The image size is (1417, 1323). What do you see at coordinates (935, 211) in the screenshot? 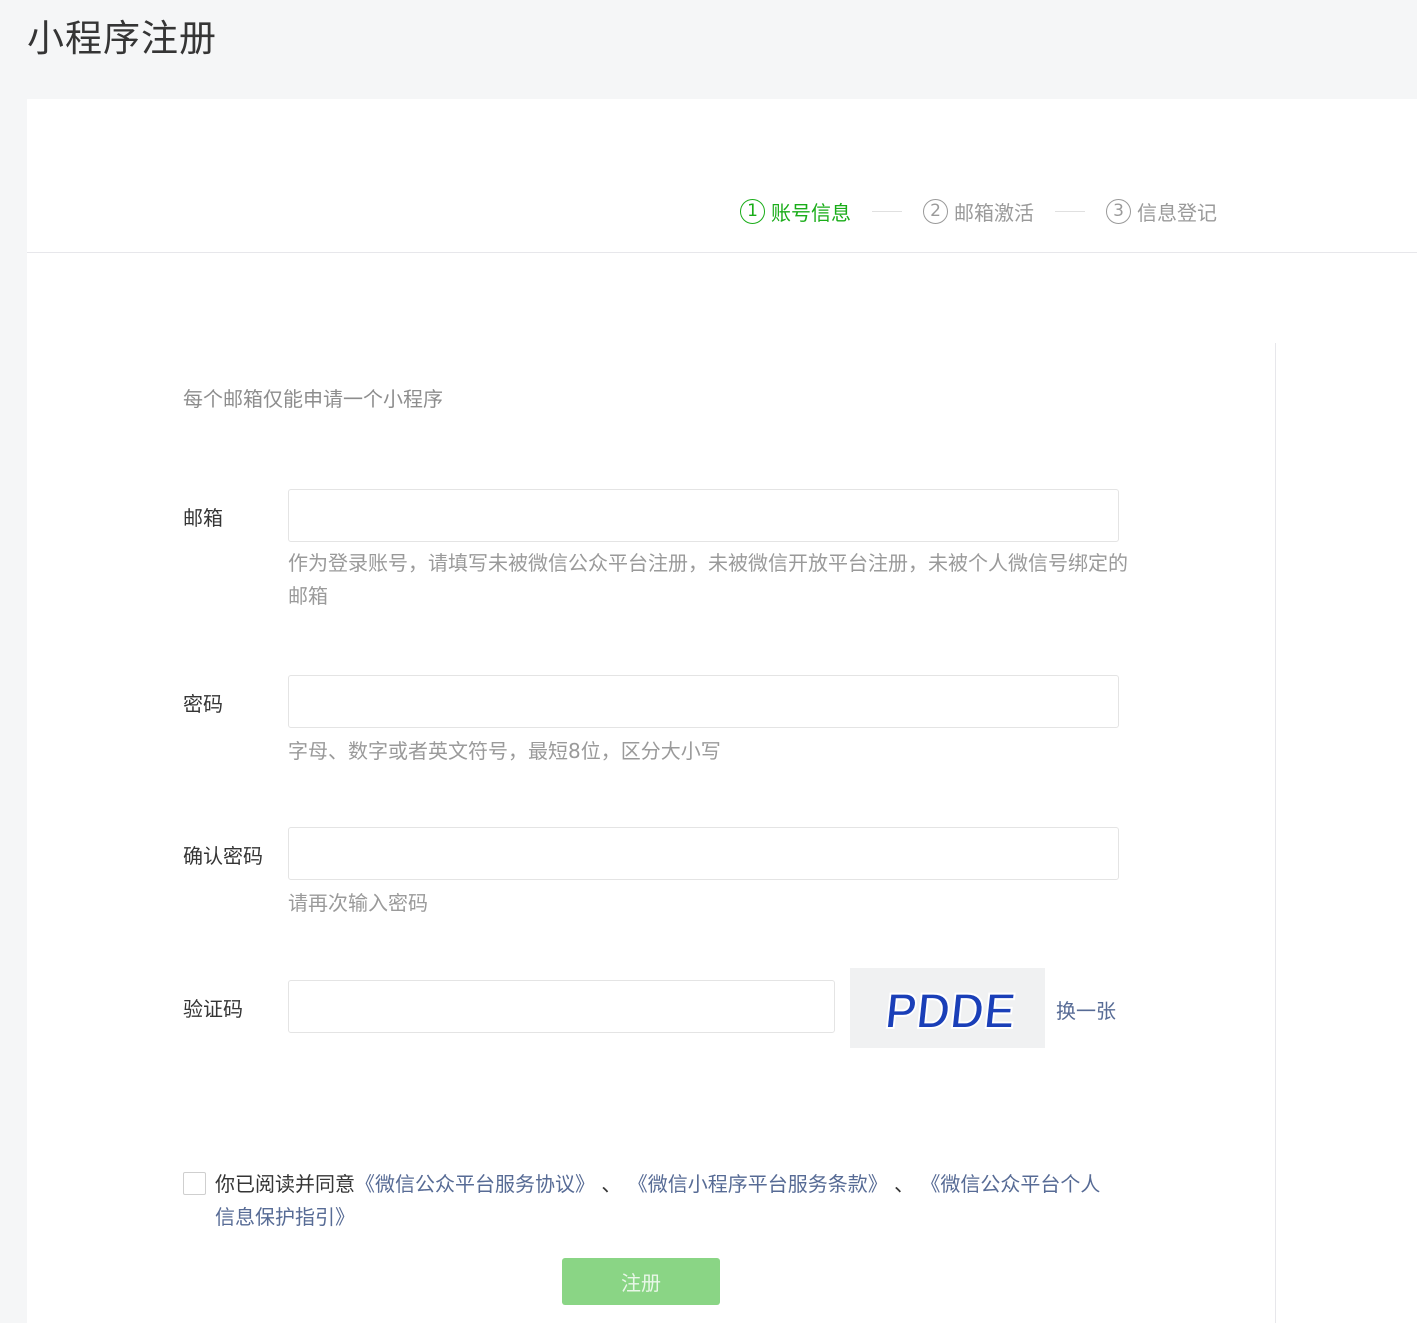
I see `step-number-2: 2` at bounding box center [935, 211].